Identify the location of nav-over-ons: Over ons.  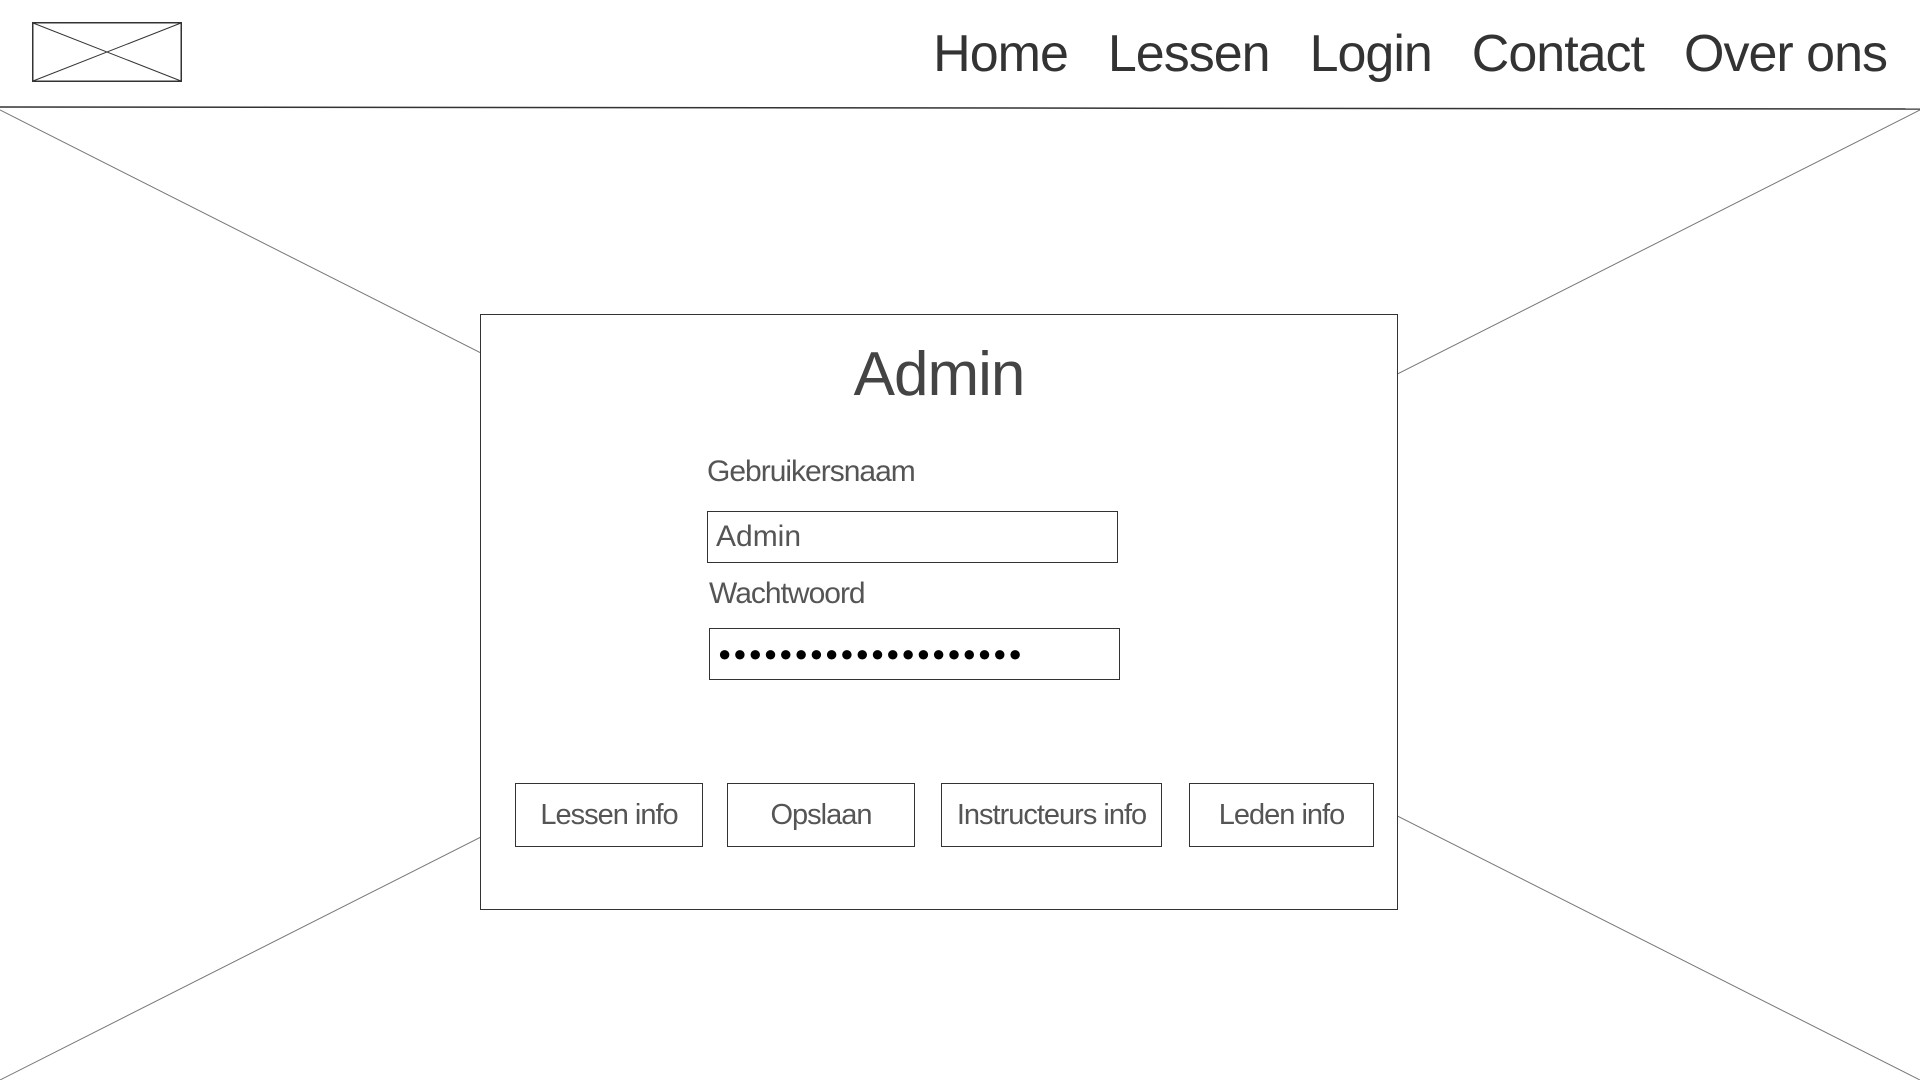
(1786, 54).